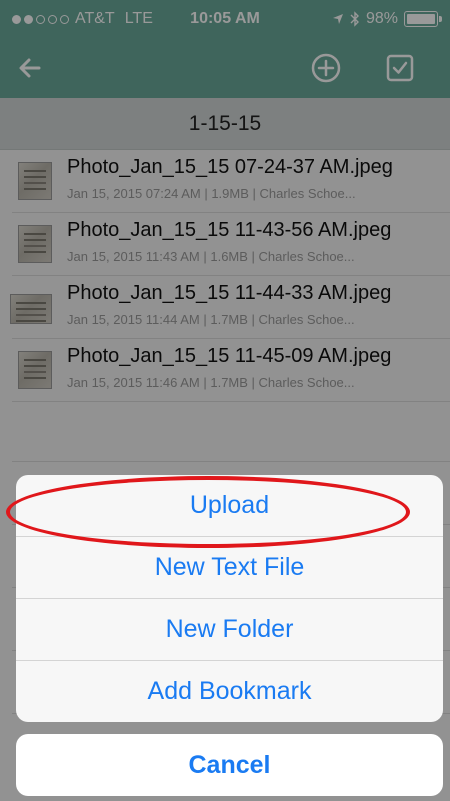 The image size is (450, 801). I want to click on new-folder-button: New Folder, so click(229, 630).